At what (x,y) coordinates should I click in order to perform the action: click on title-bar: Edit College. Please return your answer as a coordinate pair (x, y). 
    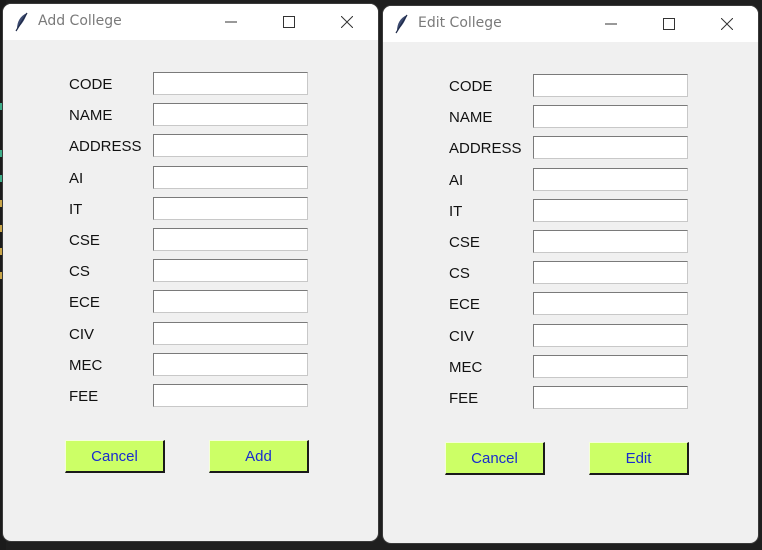
    Looking at the image, I should click on (570, 24).